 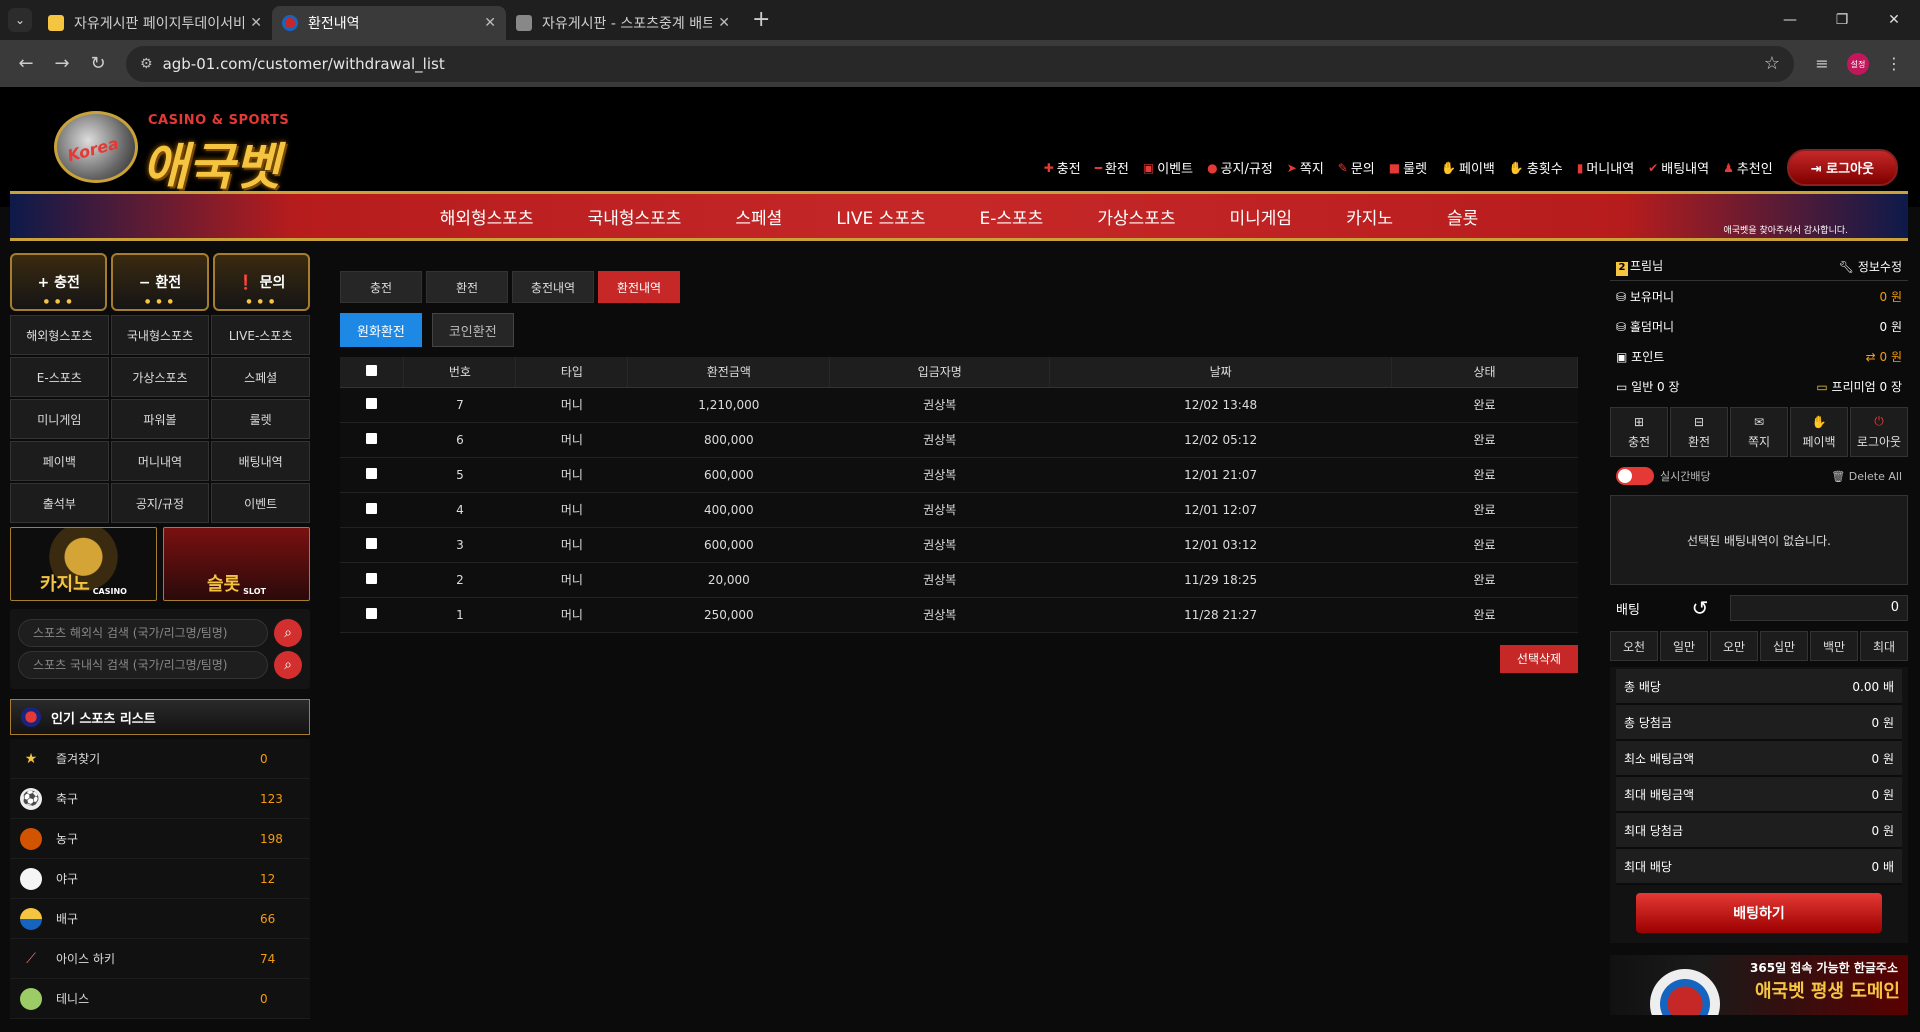 What do you see at coordinates (1634, 646) in the screenshot?
I see `amount-5000-button: 오천` at bounding box center [1634, 646].